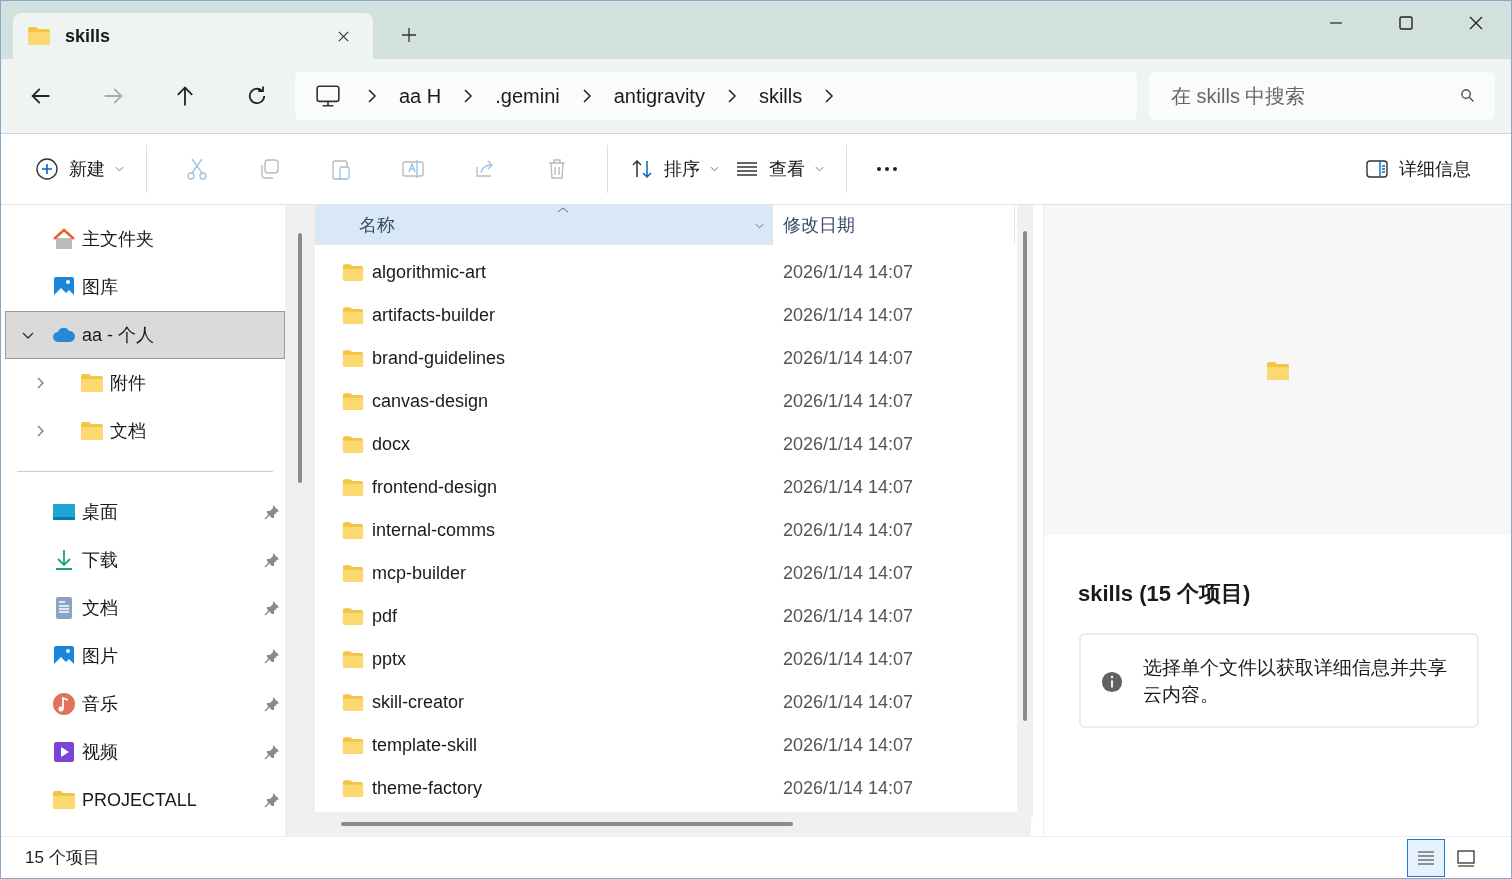 The width and height of the screenshot is (1512, 879). What do you see at coordinates (1418, 169) in the screenshot?
I see `details-button: 详细信息` at bounding box center [1418, 169].